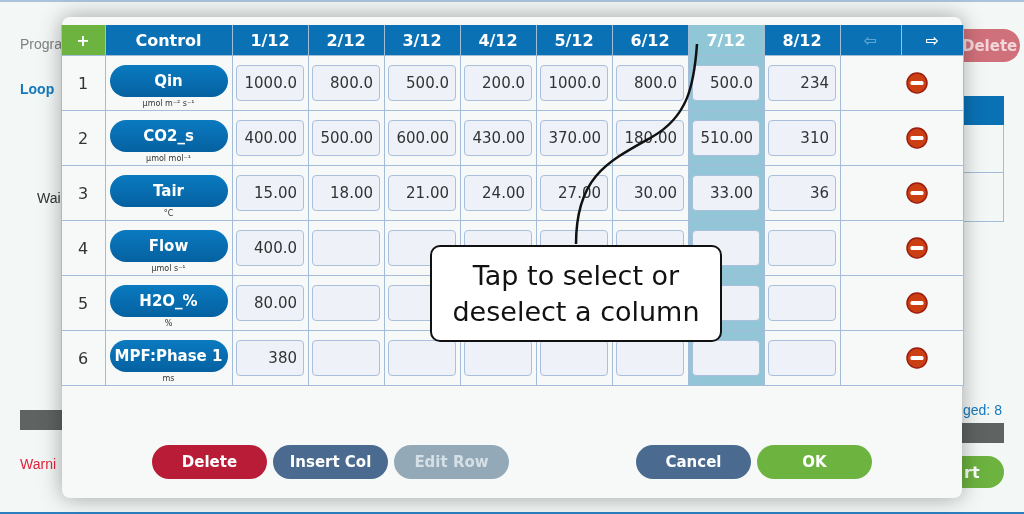  I want to click on value-field: 36, so click(802, 193).